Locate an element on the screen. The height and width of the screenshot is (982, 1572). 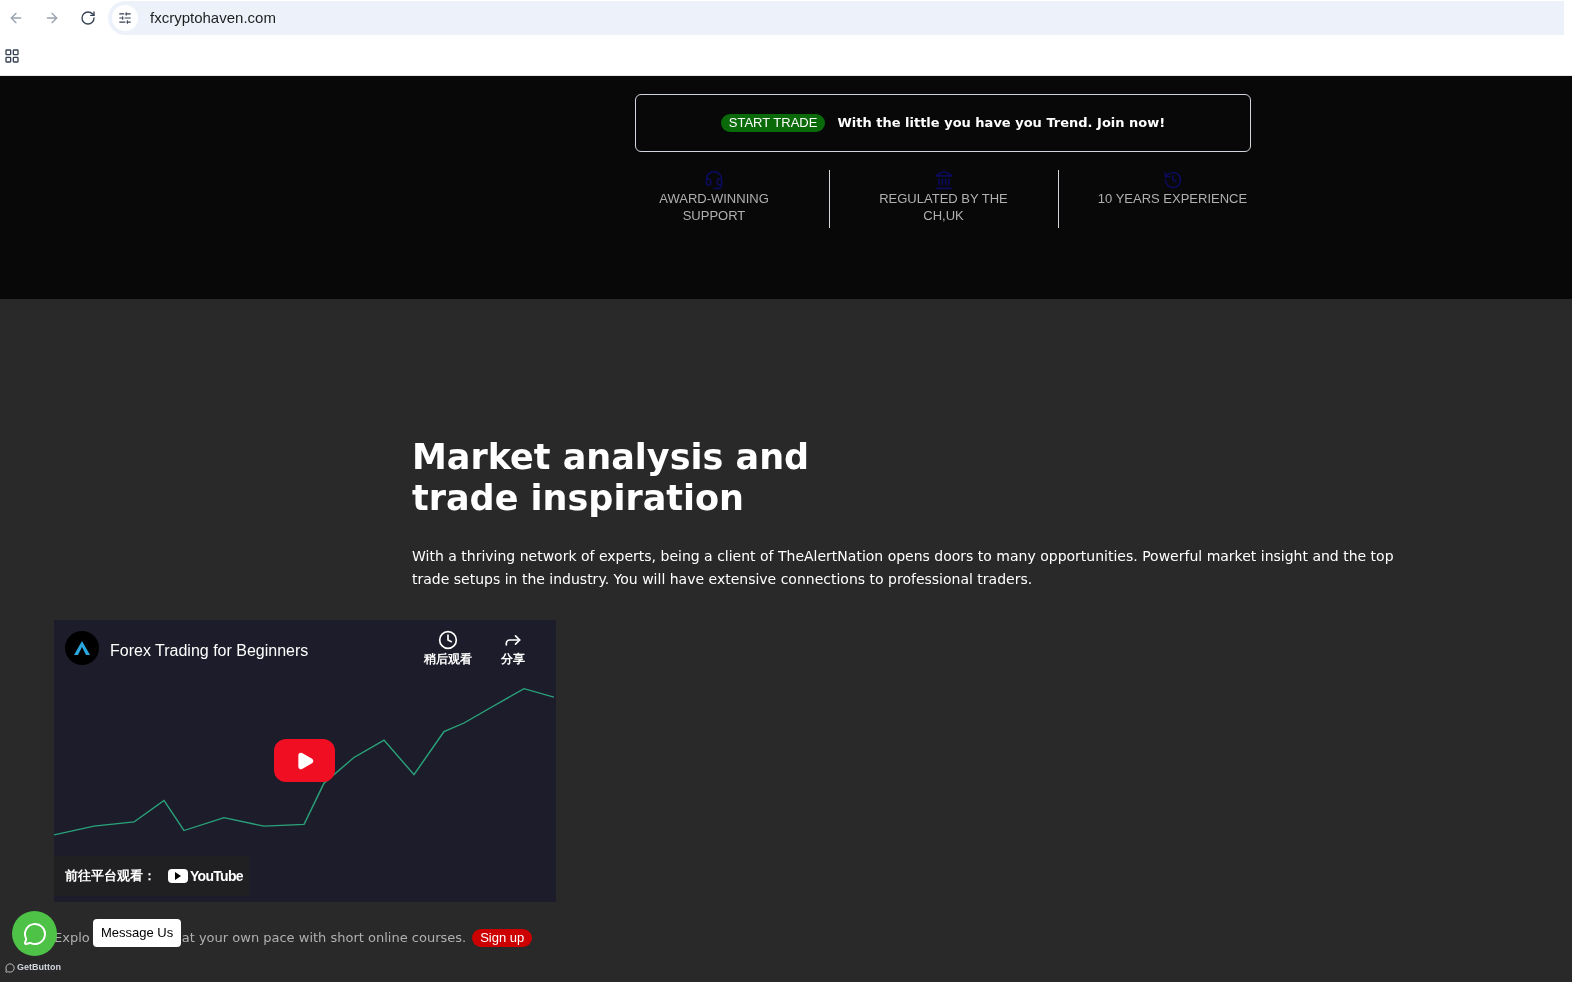
bank-icon is located at coordinates (943, 180).